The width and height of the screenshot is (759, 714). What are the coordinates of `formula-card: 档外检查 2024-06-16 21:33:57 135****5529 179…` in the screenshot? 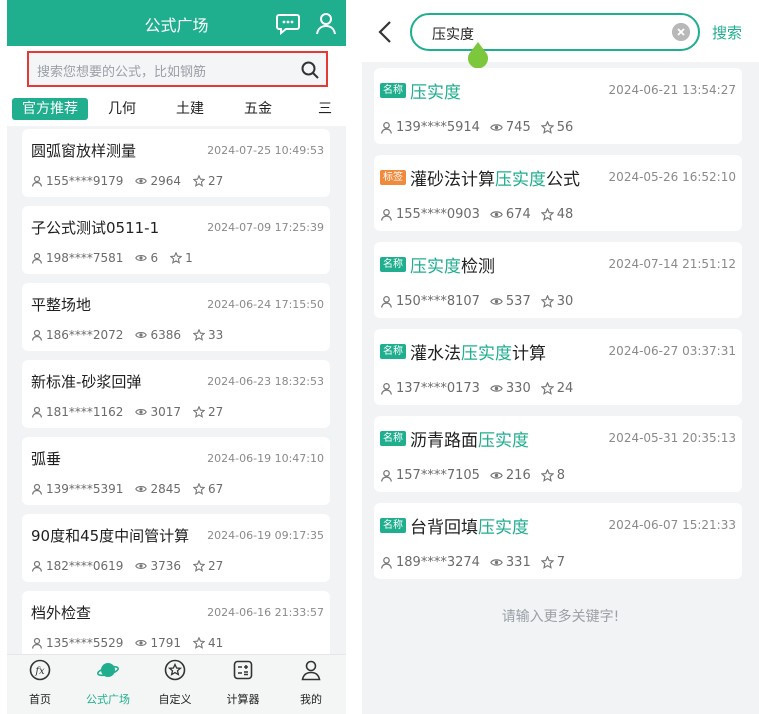 It's located at (176, 625).